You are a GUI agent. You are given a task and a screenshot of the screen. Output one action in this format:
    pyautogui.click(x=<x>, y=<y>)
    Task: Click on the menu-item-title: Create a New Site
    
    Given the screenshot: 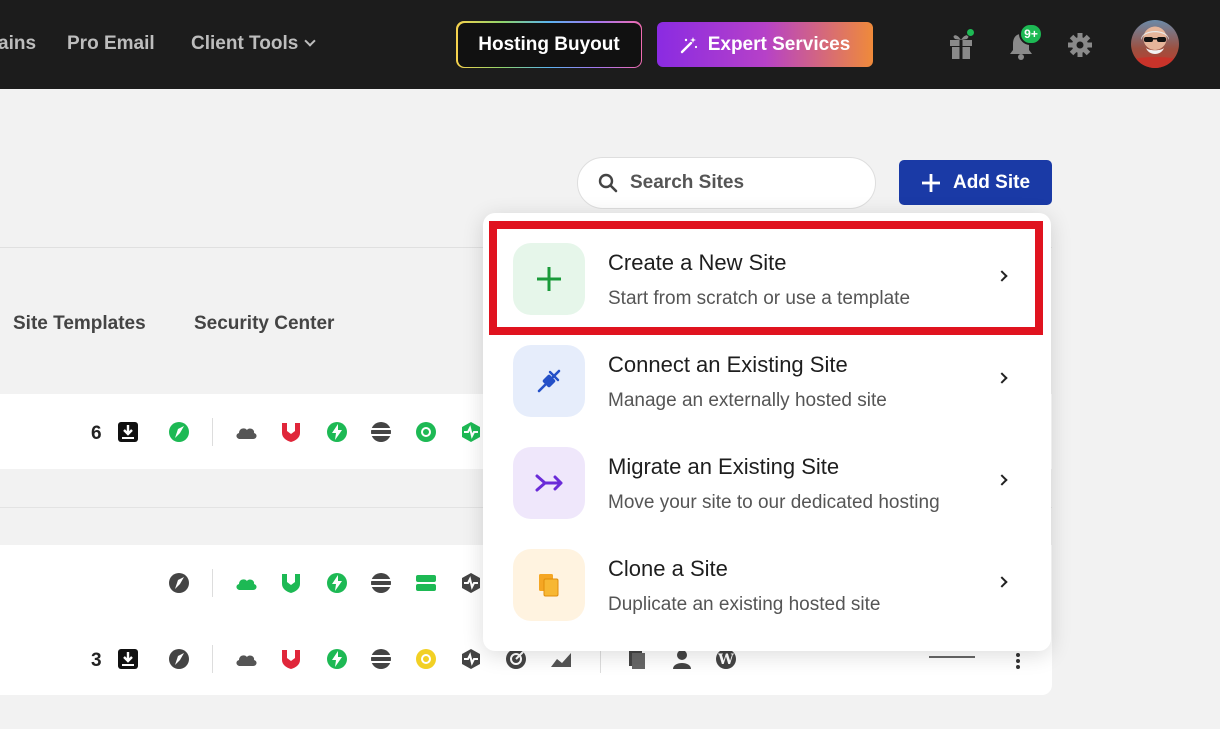 What is the action you would take?
    pyautogui.click(x=697, y=262)
    